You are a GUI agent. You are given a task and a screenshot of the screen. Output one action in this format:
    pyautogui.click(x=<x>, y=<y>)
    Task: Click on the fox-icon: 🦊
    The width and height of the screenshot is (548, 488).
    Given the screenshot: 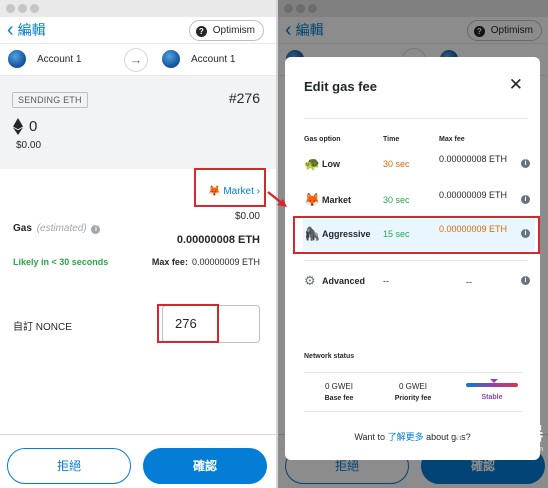 What is the action you would take?
    pyautogui.click(x=312, y=199)
    